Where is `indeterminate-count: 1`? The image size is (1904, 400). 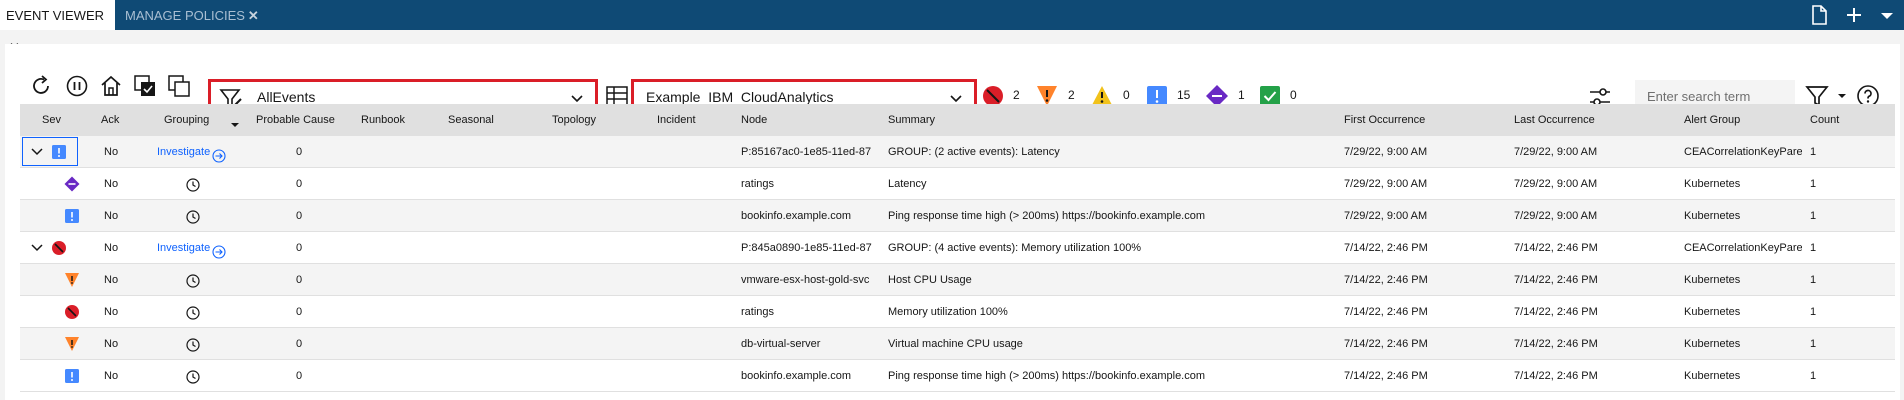
indeterminate-count: 1 is located at coordinates (1241, 95).